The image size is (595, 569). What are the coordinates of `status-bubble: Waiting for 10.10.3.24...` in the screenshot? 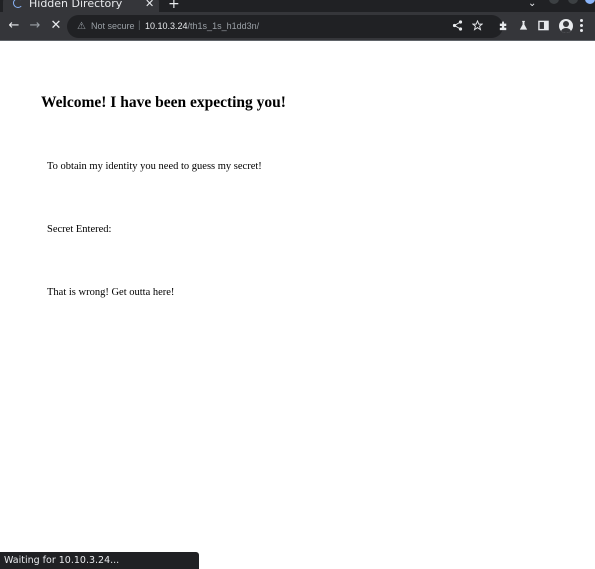 It's located at (99, 560).